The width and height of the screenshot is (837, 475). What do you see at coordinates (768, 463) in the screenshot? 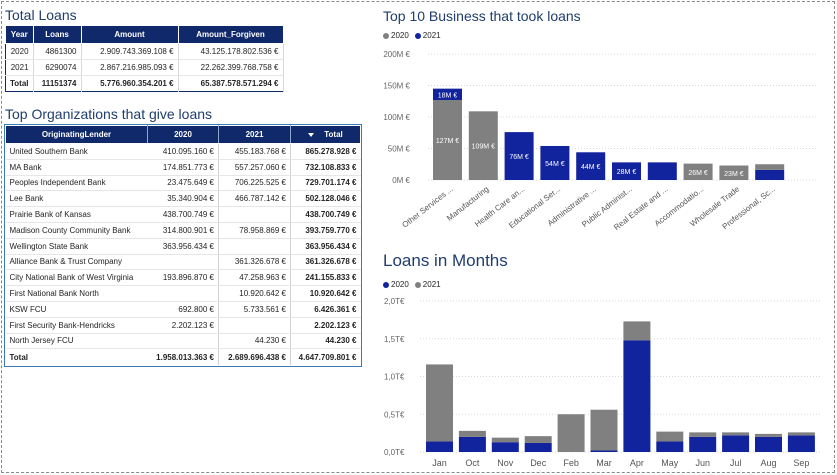
I see `x-tick-label: Aug` at bounding box center [768, 463].